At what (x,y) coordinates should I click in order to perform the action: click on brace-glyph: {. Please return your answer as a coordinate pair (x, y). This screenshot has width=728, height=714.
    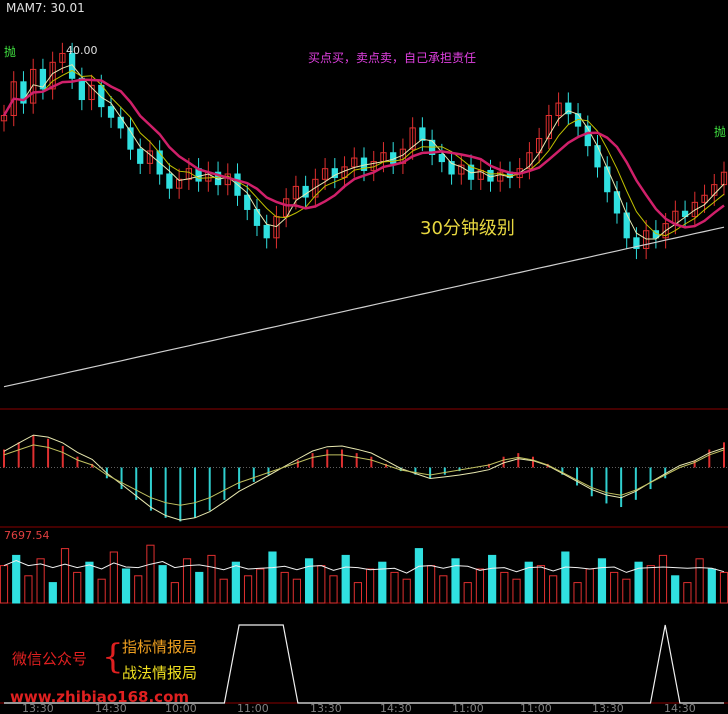
    Looking at the image, I should click on (113, 657).